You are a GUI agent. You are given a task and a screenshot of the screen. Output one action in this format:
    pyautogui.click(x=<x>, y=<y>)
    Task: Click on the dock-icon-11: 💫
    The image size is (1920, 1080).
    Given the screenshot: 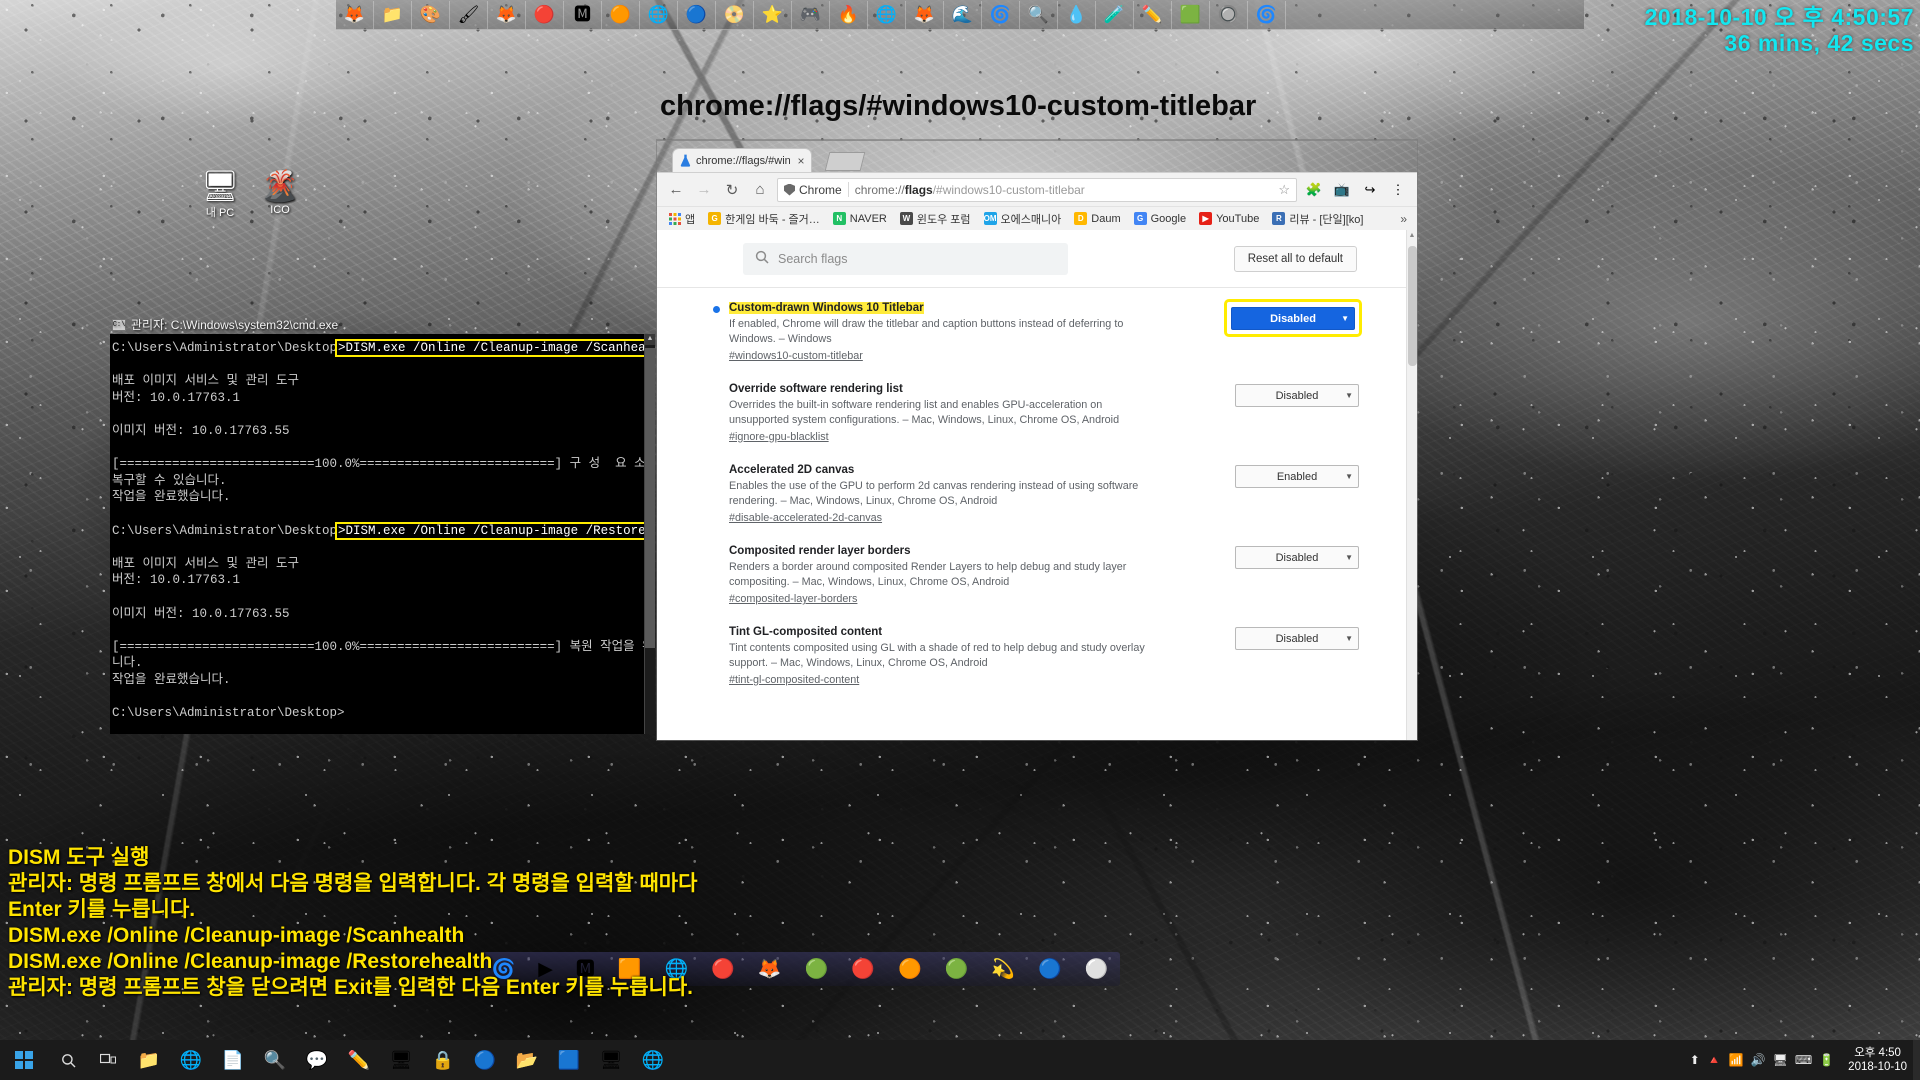 What is the action you would take?
    pyautogui.click(x=1003, y=969)
    